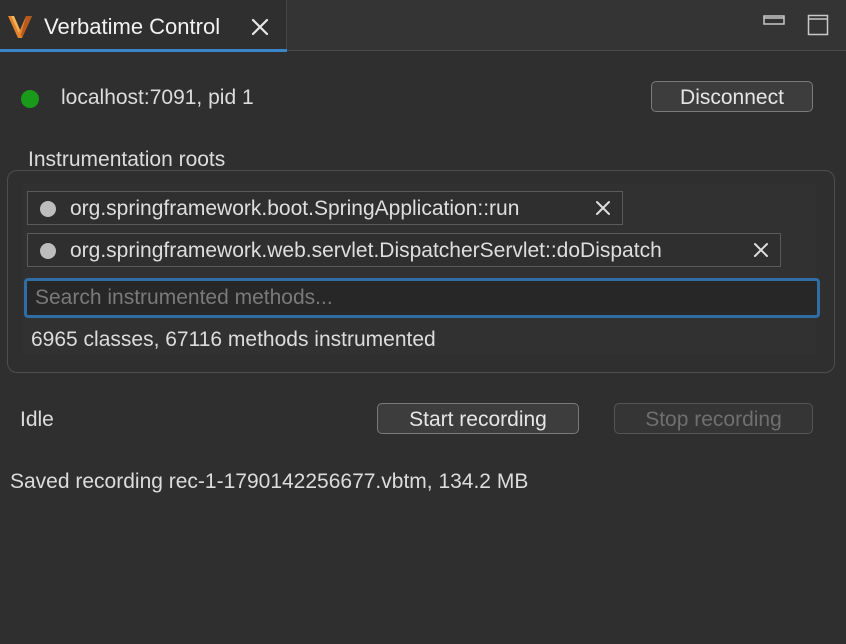 The height and width of the screenshot is (644, 846). I want to click on view-tab-bar: Verbatime Control, so click(423, 26).